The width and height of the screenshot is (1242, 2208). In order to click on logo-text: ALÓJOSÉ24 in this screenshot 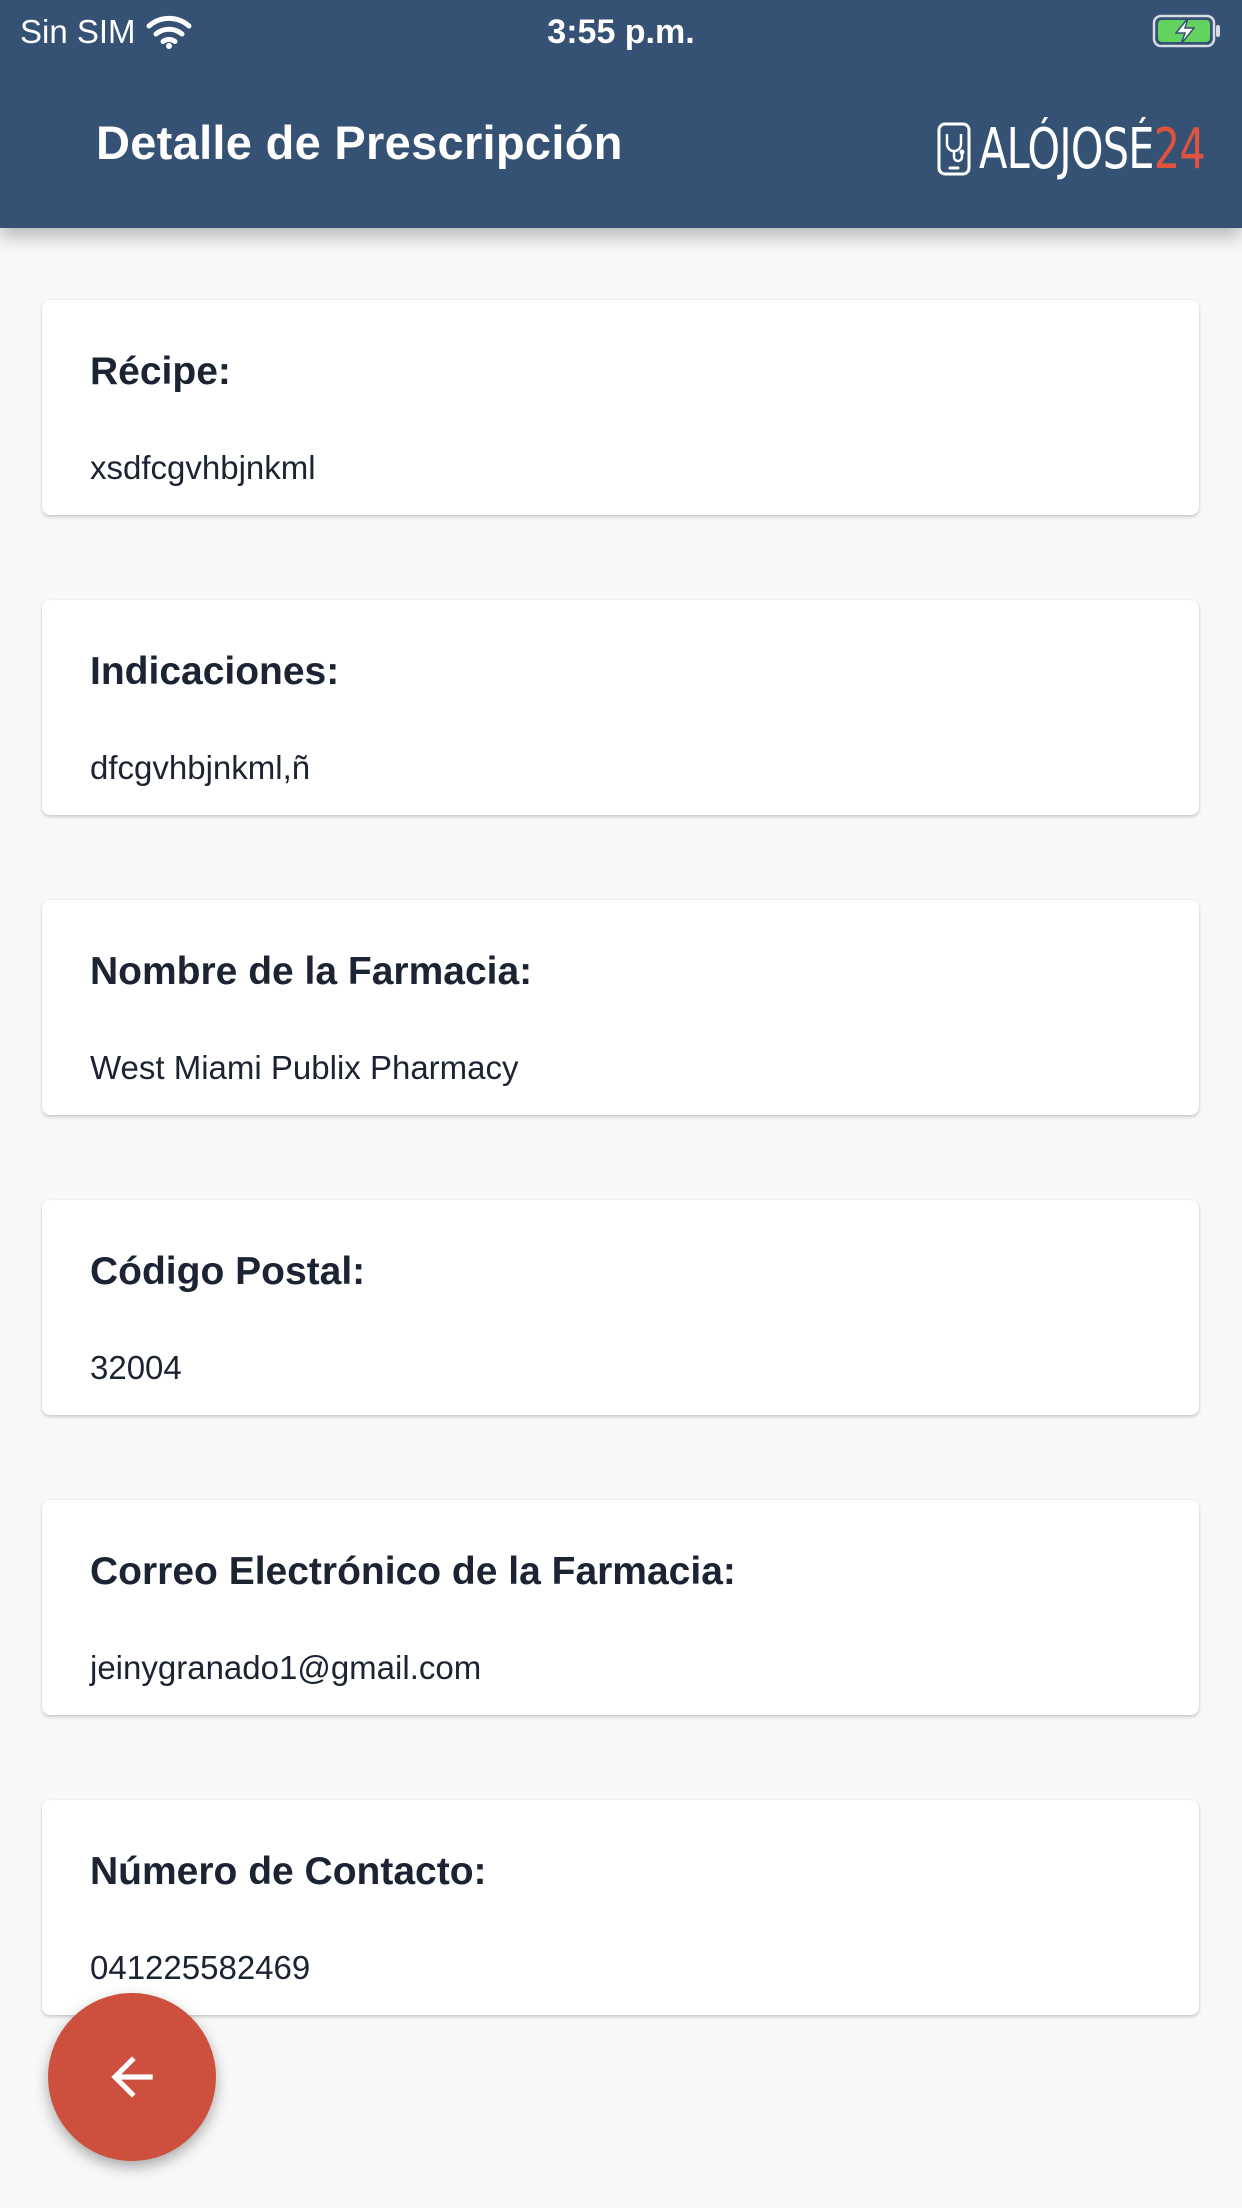, I will do `click(1092, 149)`.